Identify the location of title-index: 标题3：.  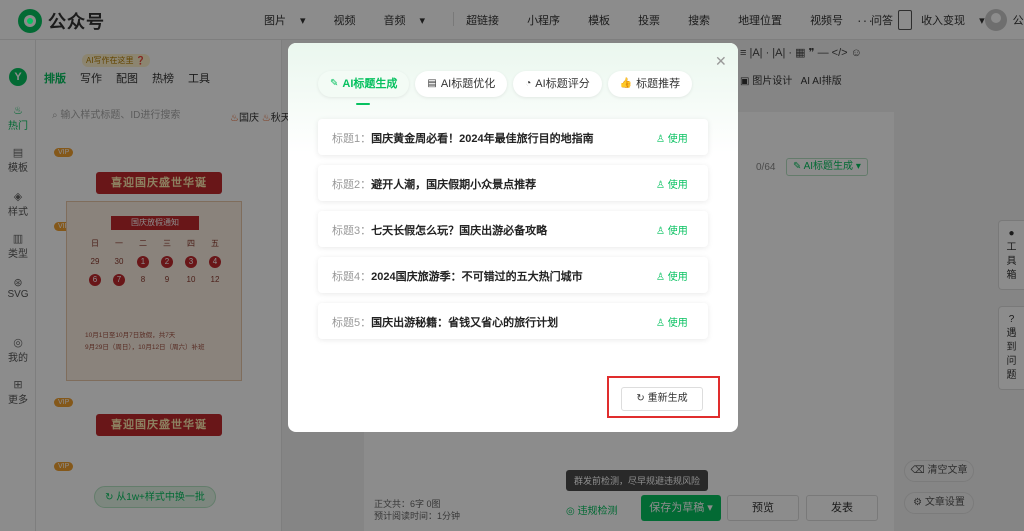
(352, 231).